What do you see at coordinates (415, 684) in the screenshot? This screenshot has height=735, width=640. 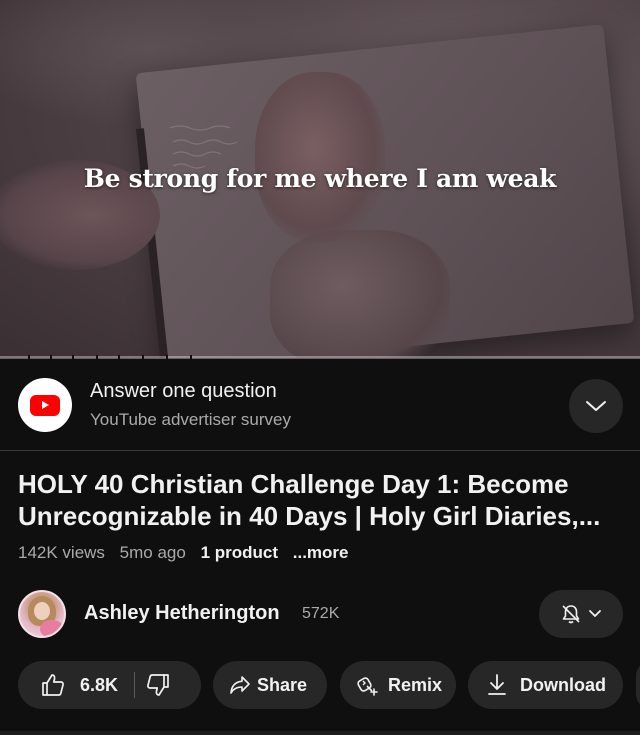 I see `remix-label: Remix` at bounding box center [415, 684].